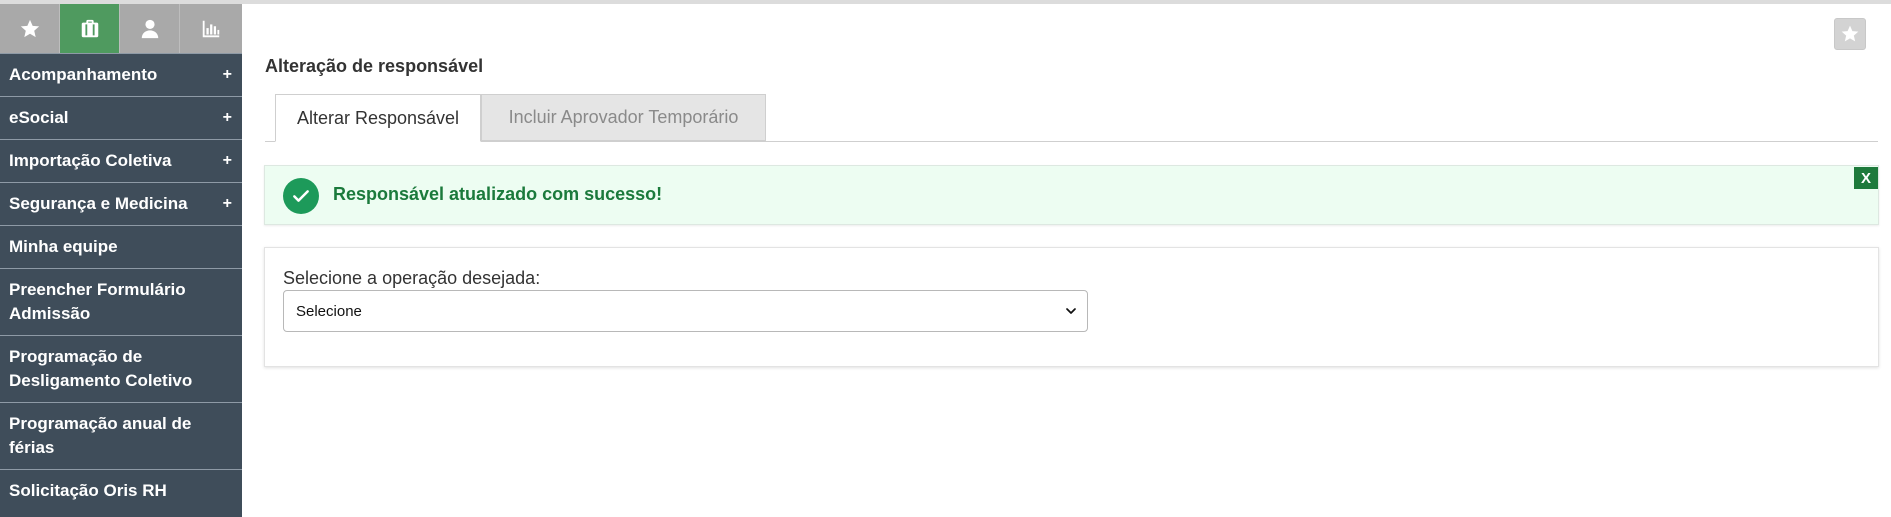  Describe the element at coordinates (121, 246) in the screenshot. I see `sidebar-item-minha-equipe: Minha equipe` at that location.